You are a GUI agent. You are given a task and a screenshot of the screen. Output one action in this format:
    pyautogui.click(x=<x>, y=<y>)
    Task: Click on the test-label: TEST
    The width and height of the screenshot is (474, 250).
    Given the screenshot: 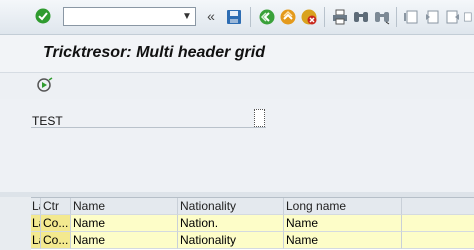 What is the action you would take?
    pyautogui.click(x=47, y=121)
    